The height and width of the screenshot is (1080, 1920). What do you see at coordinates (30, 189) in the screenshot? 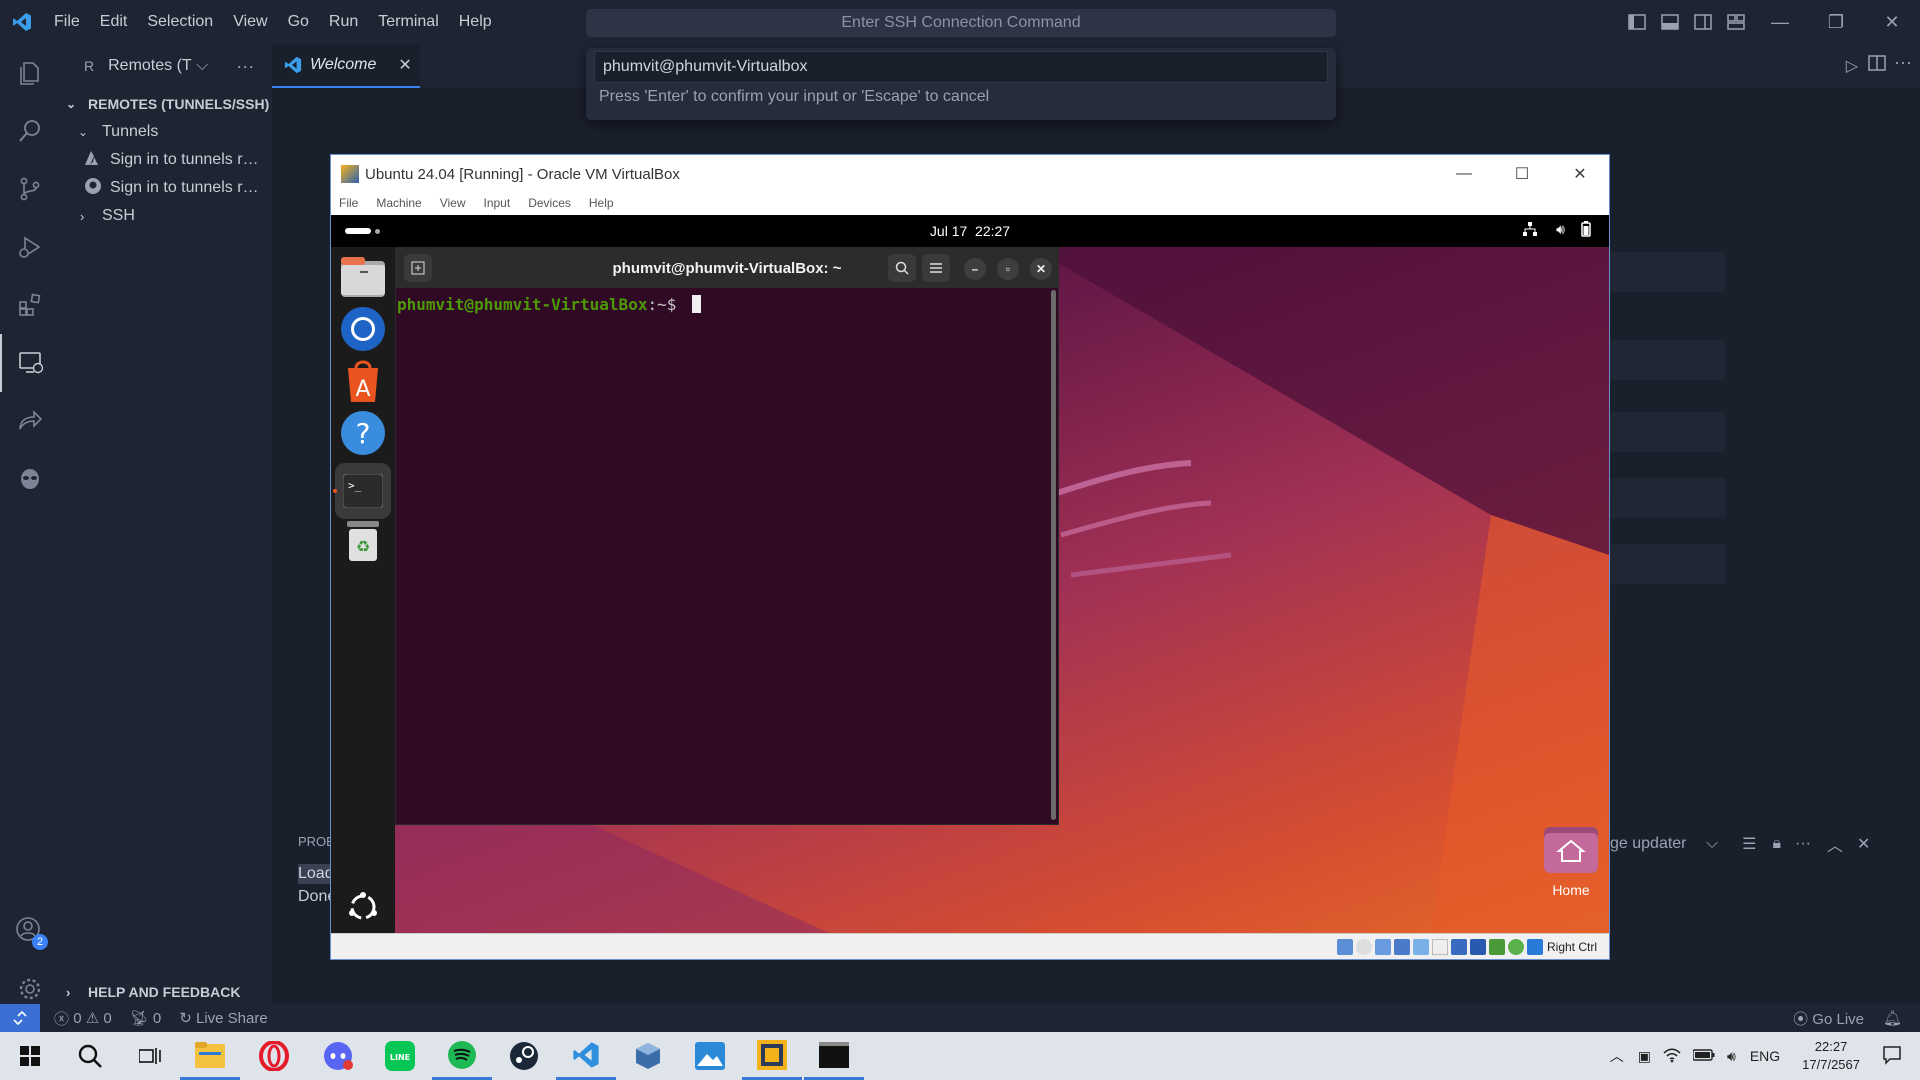
I see `source-control-icon` at bounding box center [30, 189].